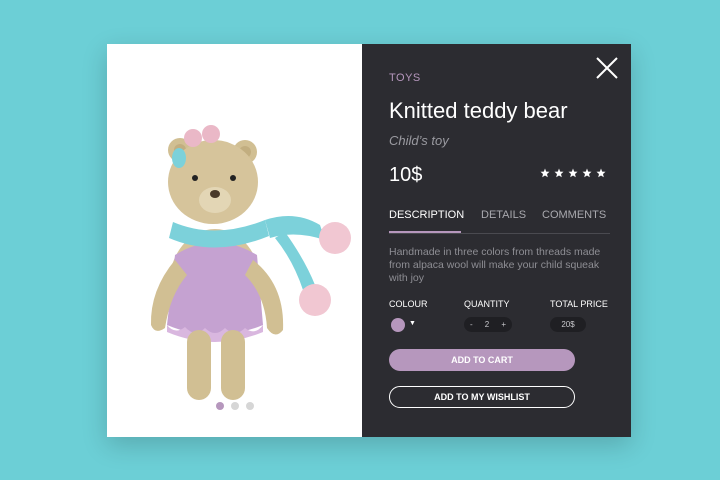 The height and width of the screenshot is (480, 720). I want to click on tab-details: DETAILS, so click(503, 215).